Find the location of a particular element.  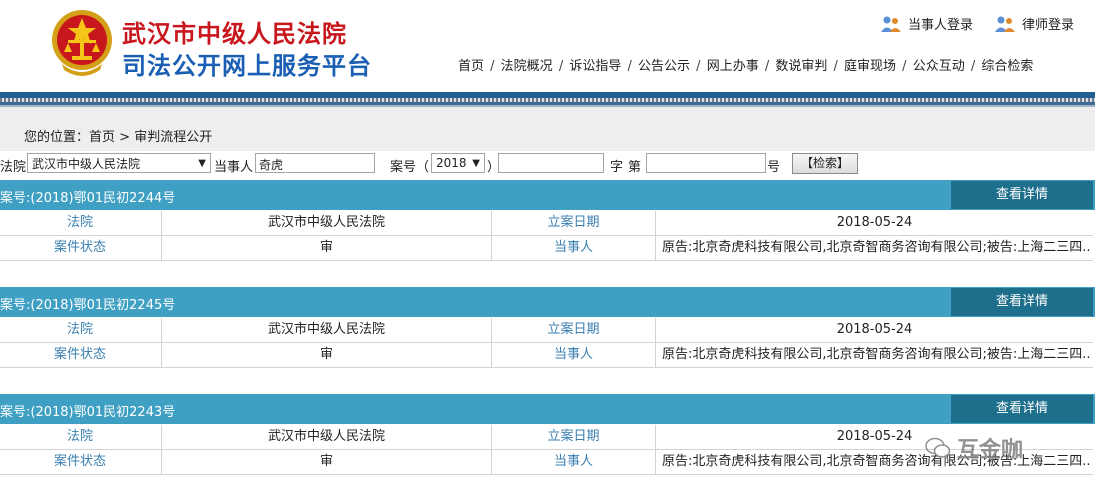

case-header: 案号:(2018)鄂01民初2245号 查看详情 is located at coordinates (547, 302).